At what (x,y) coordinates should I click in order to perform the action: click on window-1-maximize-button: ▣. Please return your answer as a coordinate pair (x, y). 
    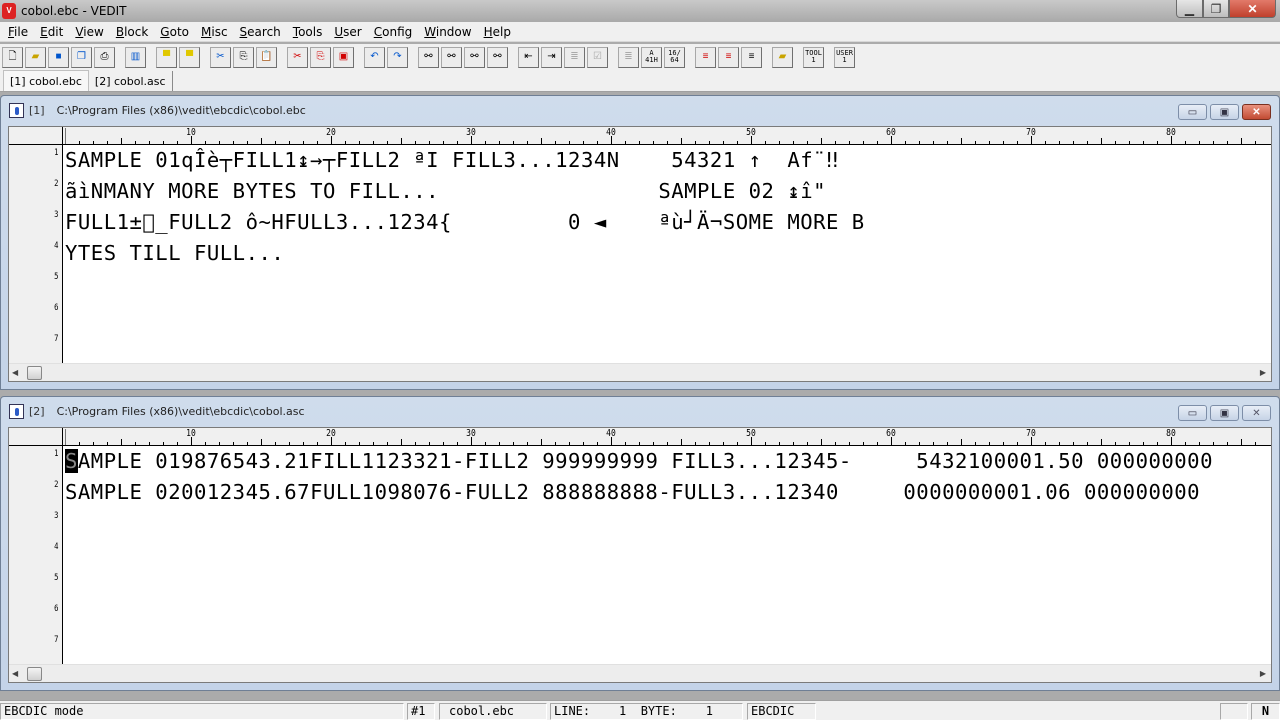
    Looking at the image, I should click on (1224, 112).